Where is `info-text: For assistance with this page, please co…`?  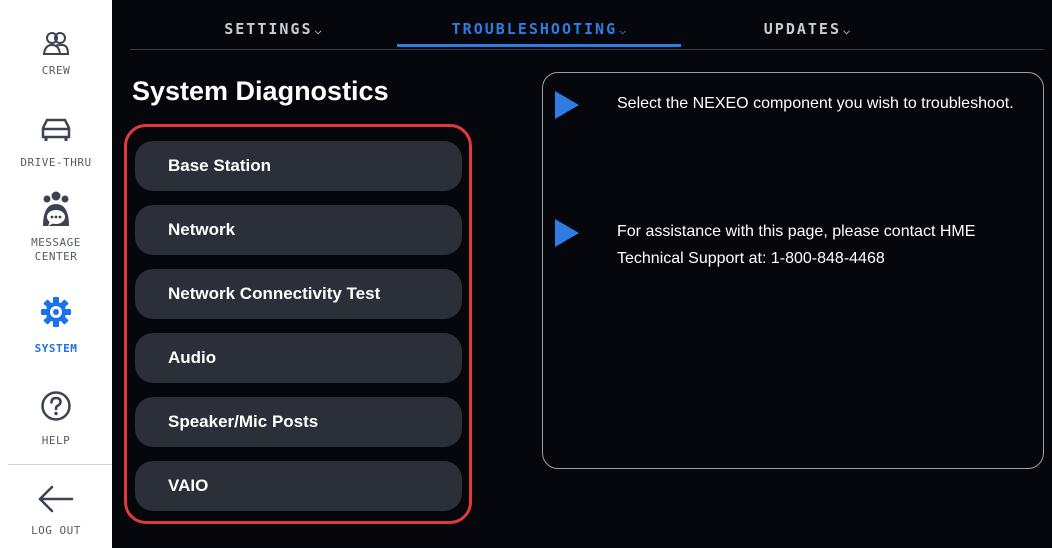
info-text: For assistance with this page, please co… is located at coordinates (796, 245).